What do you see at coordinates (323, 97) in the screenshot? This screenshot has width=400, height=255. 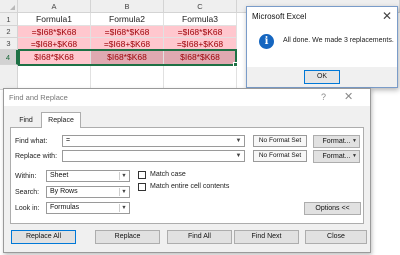 I see `help-icon: ?` at bounding box center [323, 97].